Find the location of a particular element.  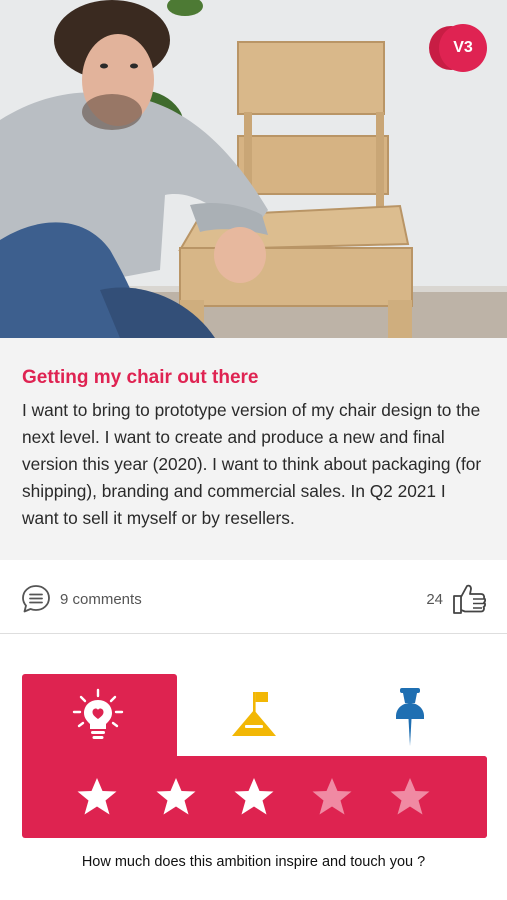

thumbs-up-icon is located at coordinates (470, 599).